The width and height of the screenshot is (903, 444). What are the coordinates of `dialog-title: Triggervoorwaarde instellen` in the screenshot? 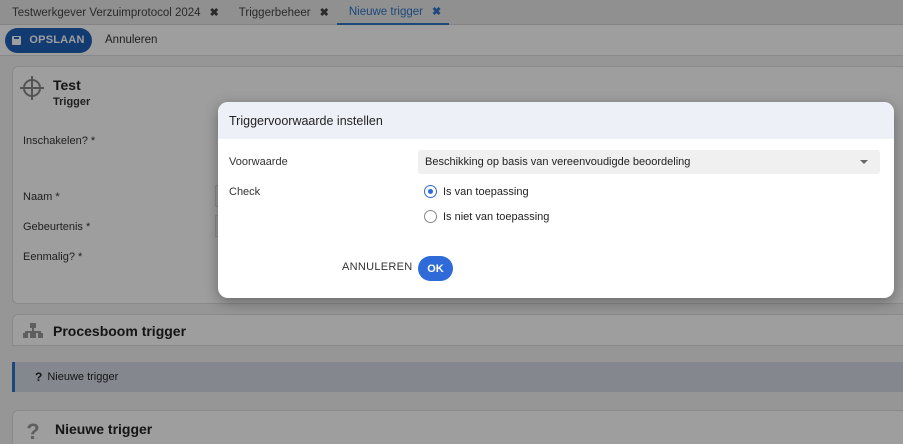 It's located at (556, 120).